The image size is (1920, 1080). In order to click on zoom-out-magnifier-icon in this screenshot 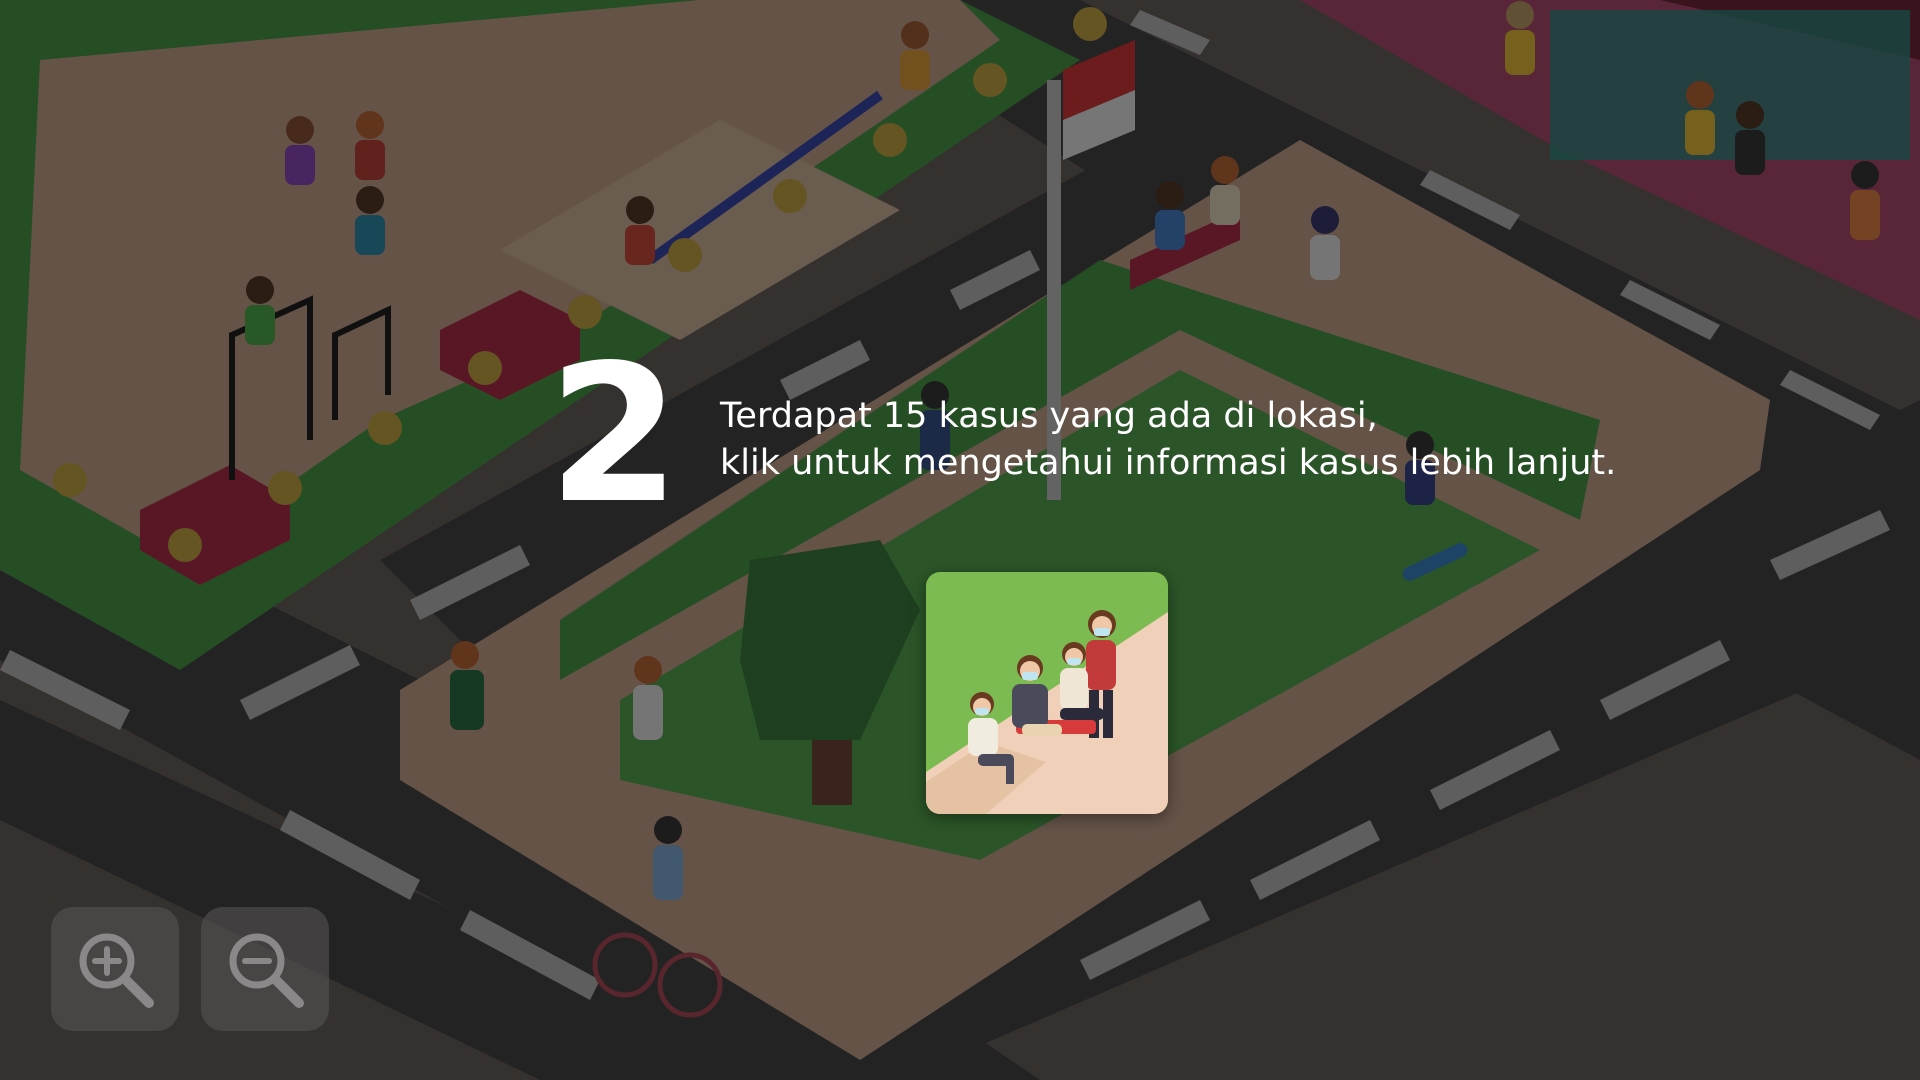, I will do `click(266, 970)`.